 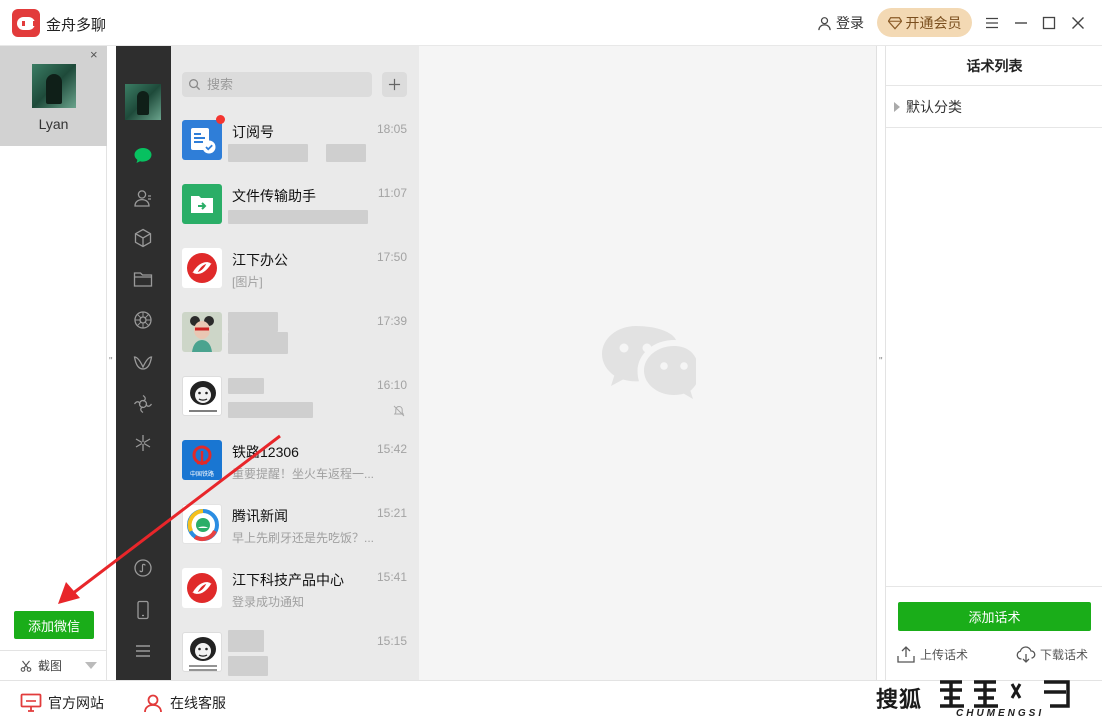 I want to click on upload-script-button: 上传话术, so click(x=932, y=654).